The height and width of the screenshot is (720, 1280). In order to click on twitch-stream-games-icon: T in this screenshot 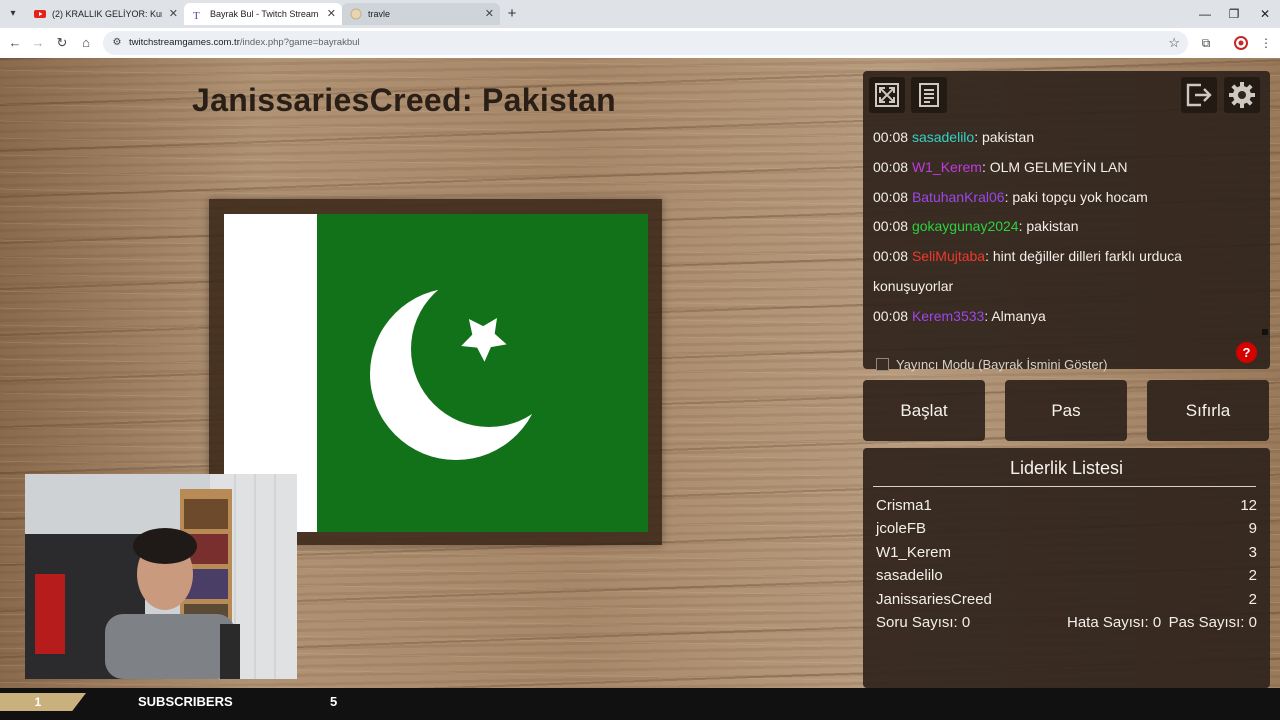, I will do `click(196, 15)`.